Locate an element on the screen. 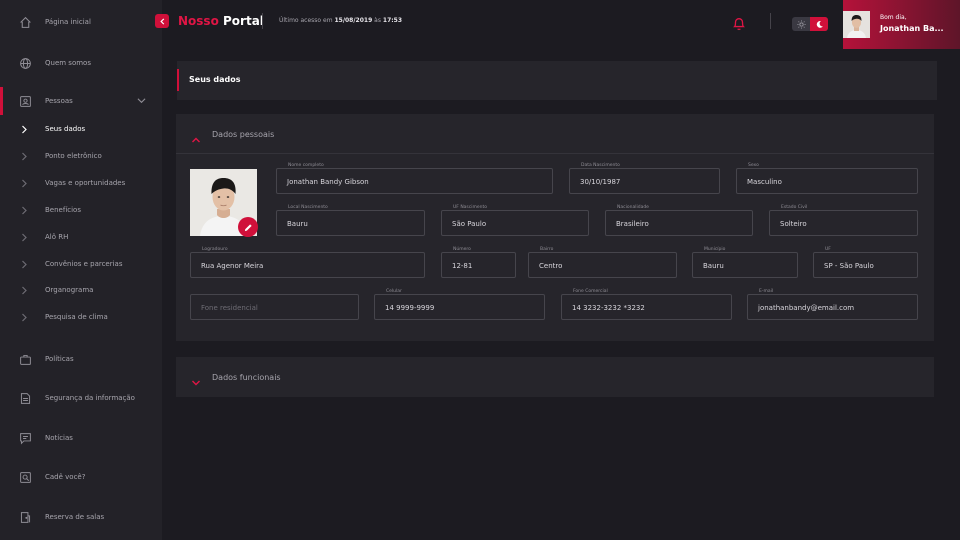 This screenshot has width=960, height=540. functional-data-title: Dados funcionais is located at coordinates (246, 377).